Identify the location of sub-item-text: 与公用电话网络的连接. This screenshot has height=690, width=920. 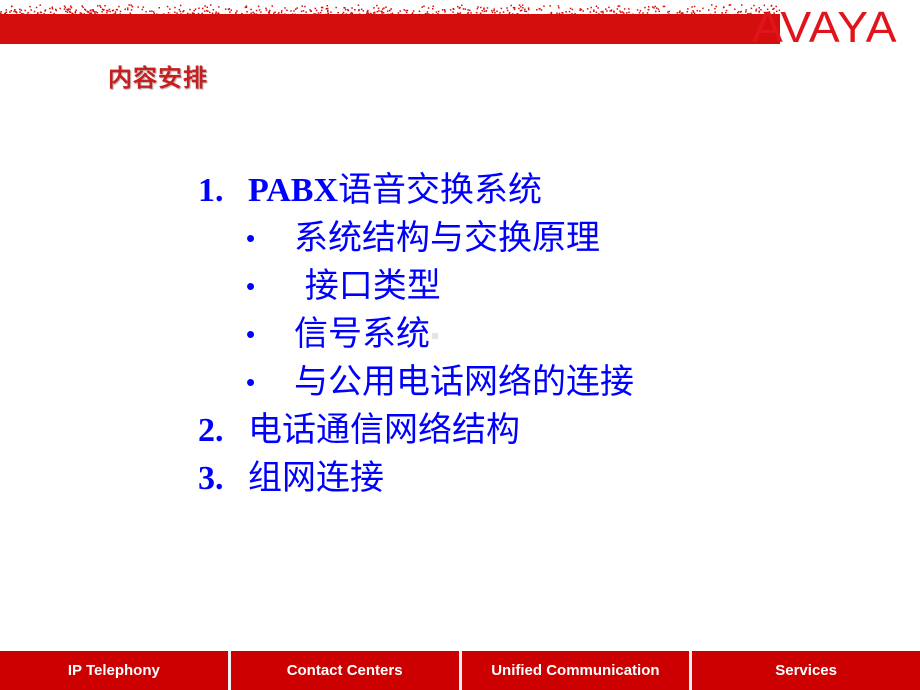
(464, 382).